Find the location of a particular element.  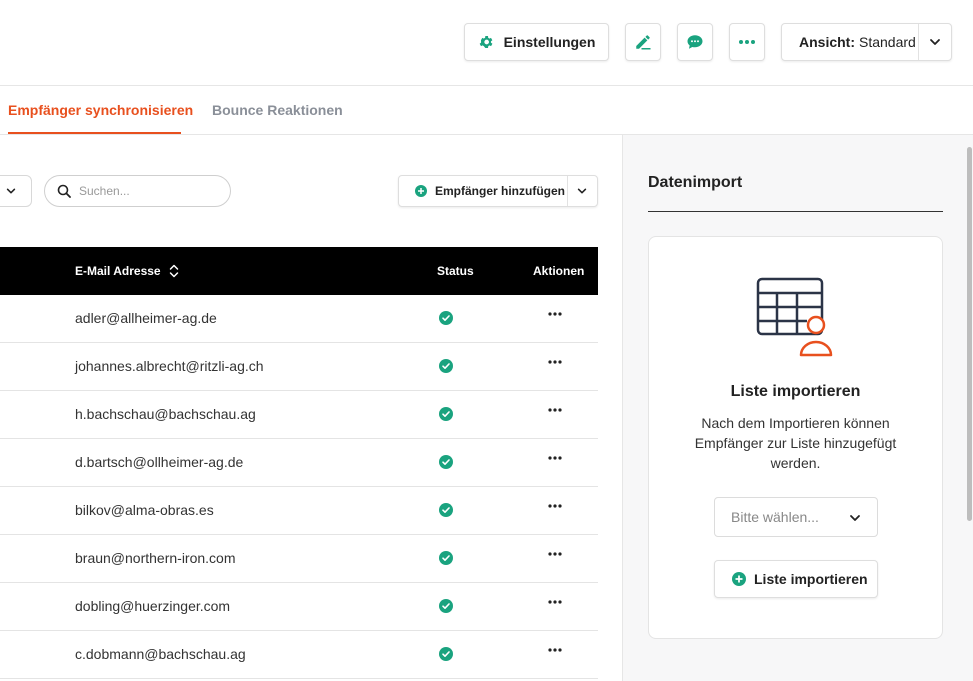

table-row: c.dobmann@bachschau.ag is located at coordinates (299, 655).